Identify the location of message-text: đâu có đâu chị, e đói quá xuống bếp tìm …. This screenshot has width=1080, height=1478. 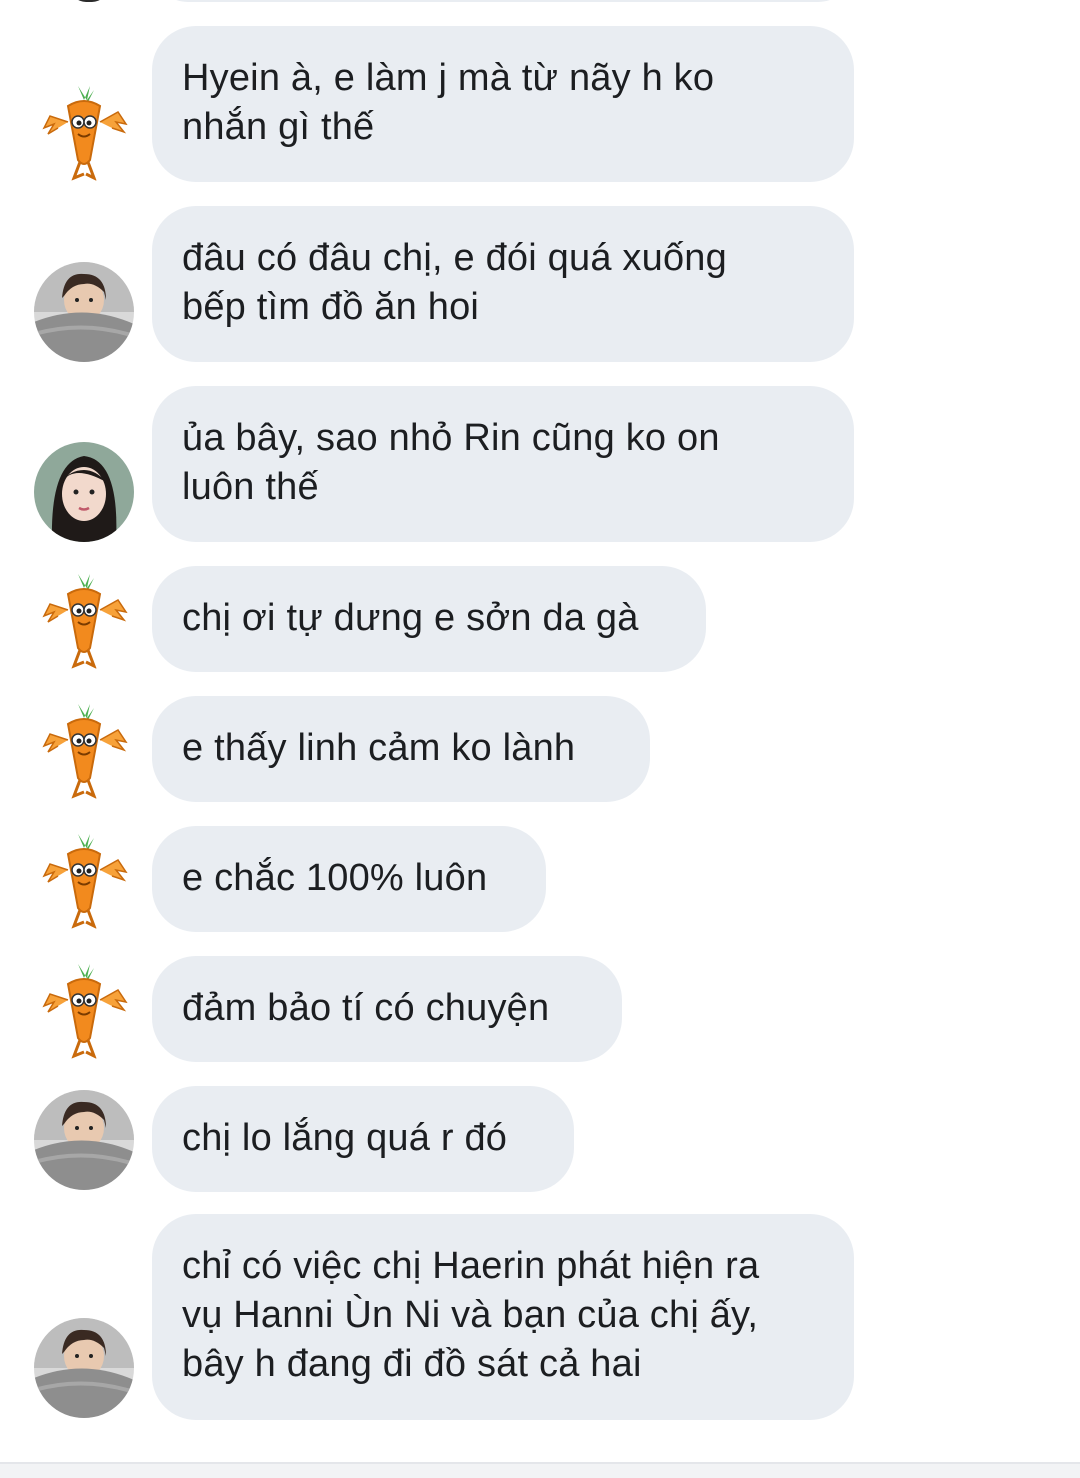
(454, 282).